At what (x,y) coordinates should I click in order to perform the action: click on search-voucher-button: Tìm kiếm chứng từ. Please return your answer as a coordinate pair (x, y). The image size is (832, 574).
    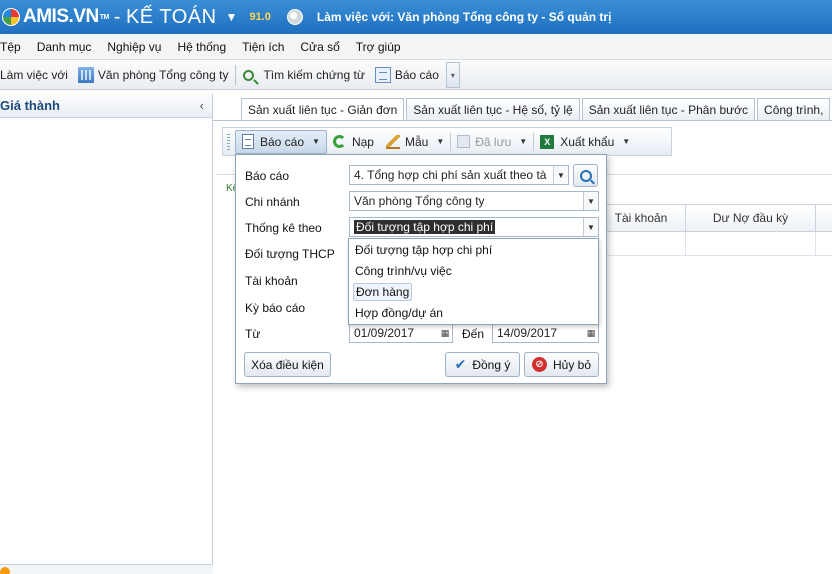
    Looking at the image, I should click on (303, 75).